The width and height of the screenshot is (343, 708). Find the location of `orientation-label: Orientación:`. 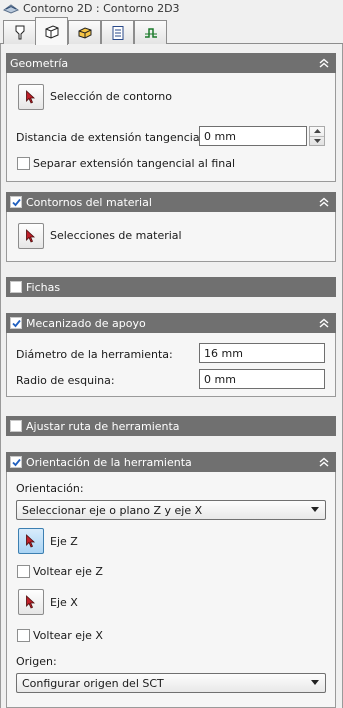

orientation-label: Orientación: is located at coordinates (50, 488).